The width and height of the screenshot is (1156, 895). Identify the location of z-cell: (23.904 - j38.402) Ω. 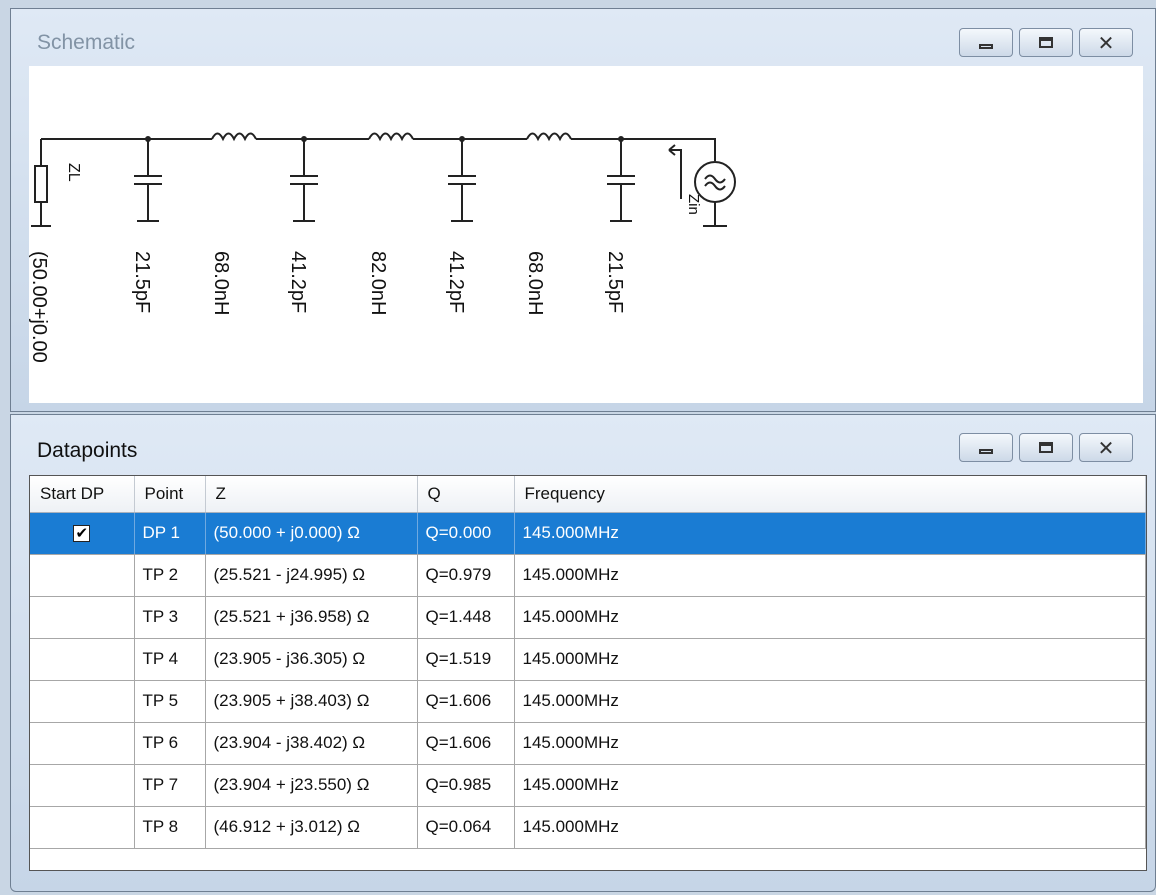
(311, 743).